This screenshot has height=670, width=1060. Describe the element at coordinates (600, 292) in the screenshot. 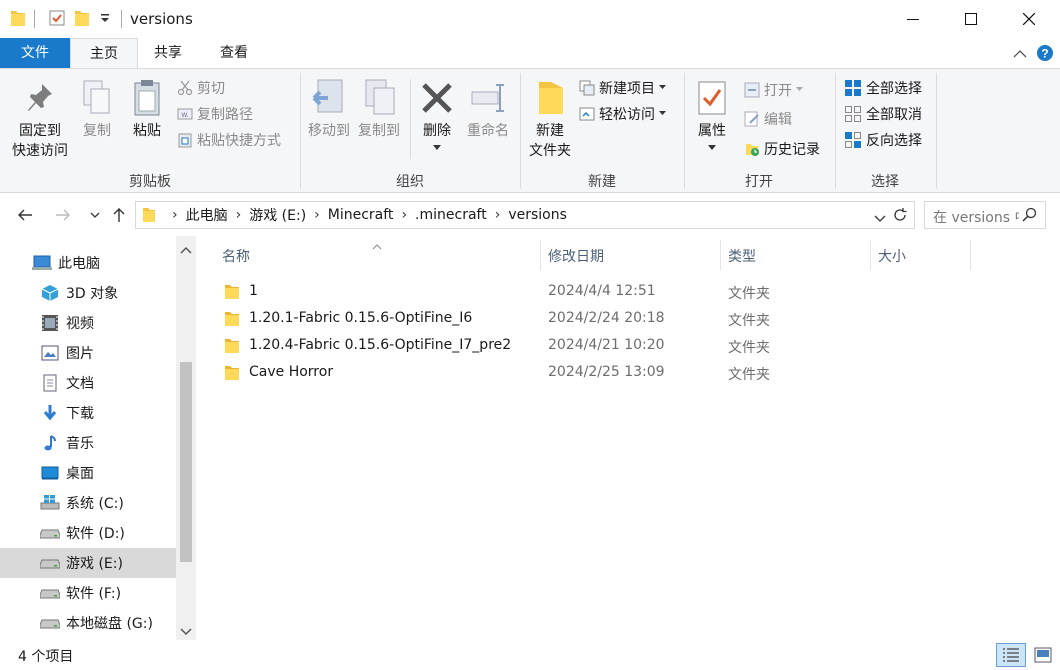

I see `table-row: 1 2024/4/4 12:51 文件夹` at that location.